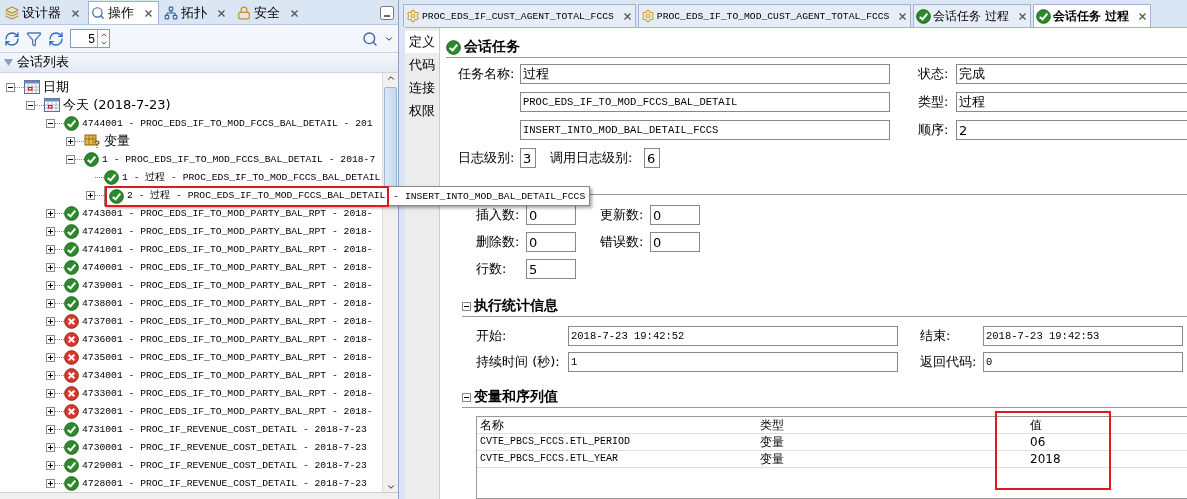 This screenshot has width=1187, height=499. What do you see at coordinates (227, 321) in the screenshot?
I see `tree-item-label: 4737001 - PROC_EDS_IF_TO_MOD_PARTY_BAL_RPT - 2018-` at bounding box center [227, 321].